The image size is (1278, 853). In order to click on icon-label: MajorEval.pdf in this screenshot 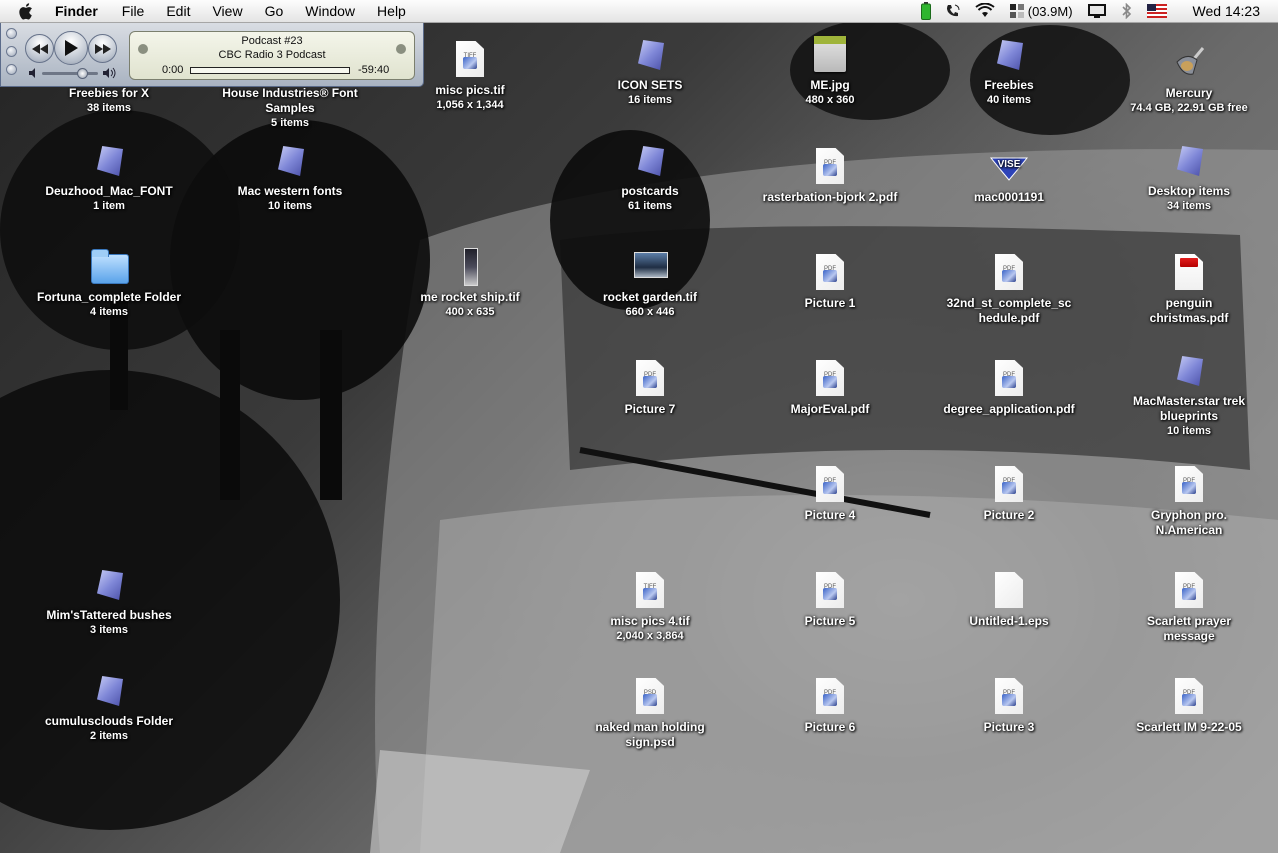, I will do `click(830, 409)`.